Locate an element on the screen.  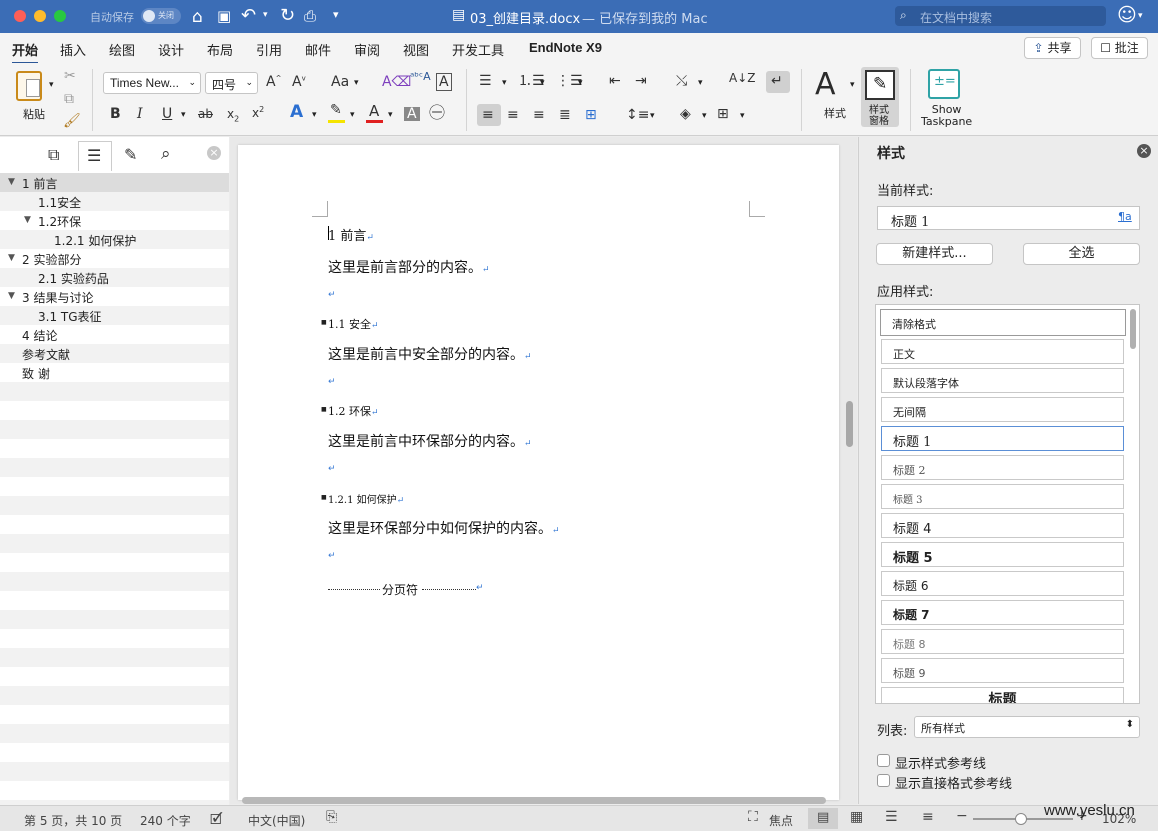
customize-toolbar-icon: ▾ is located at coordinates (336, 14).